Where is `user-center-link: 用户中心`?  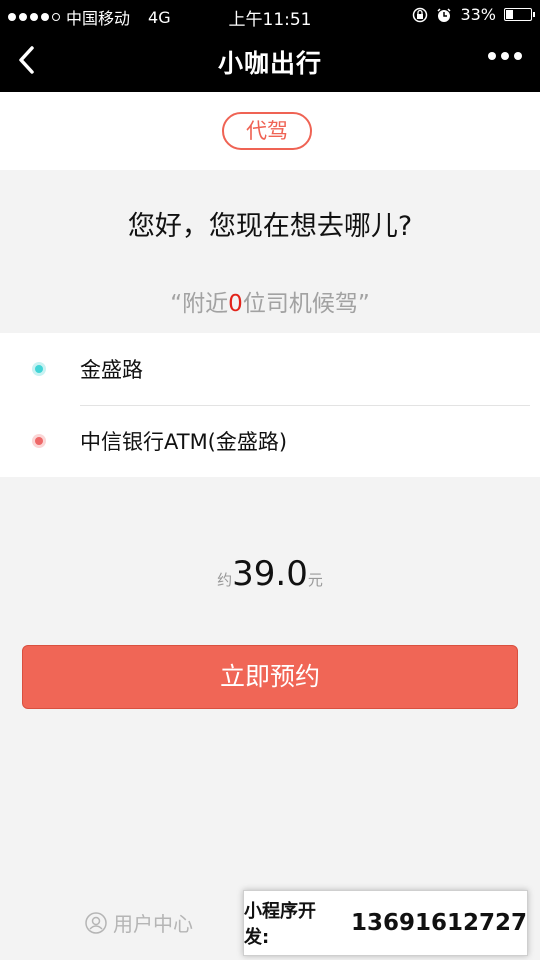
user-center-link: 用户中心 is located at coordinates (139, 922).